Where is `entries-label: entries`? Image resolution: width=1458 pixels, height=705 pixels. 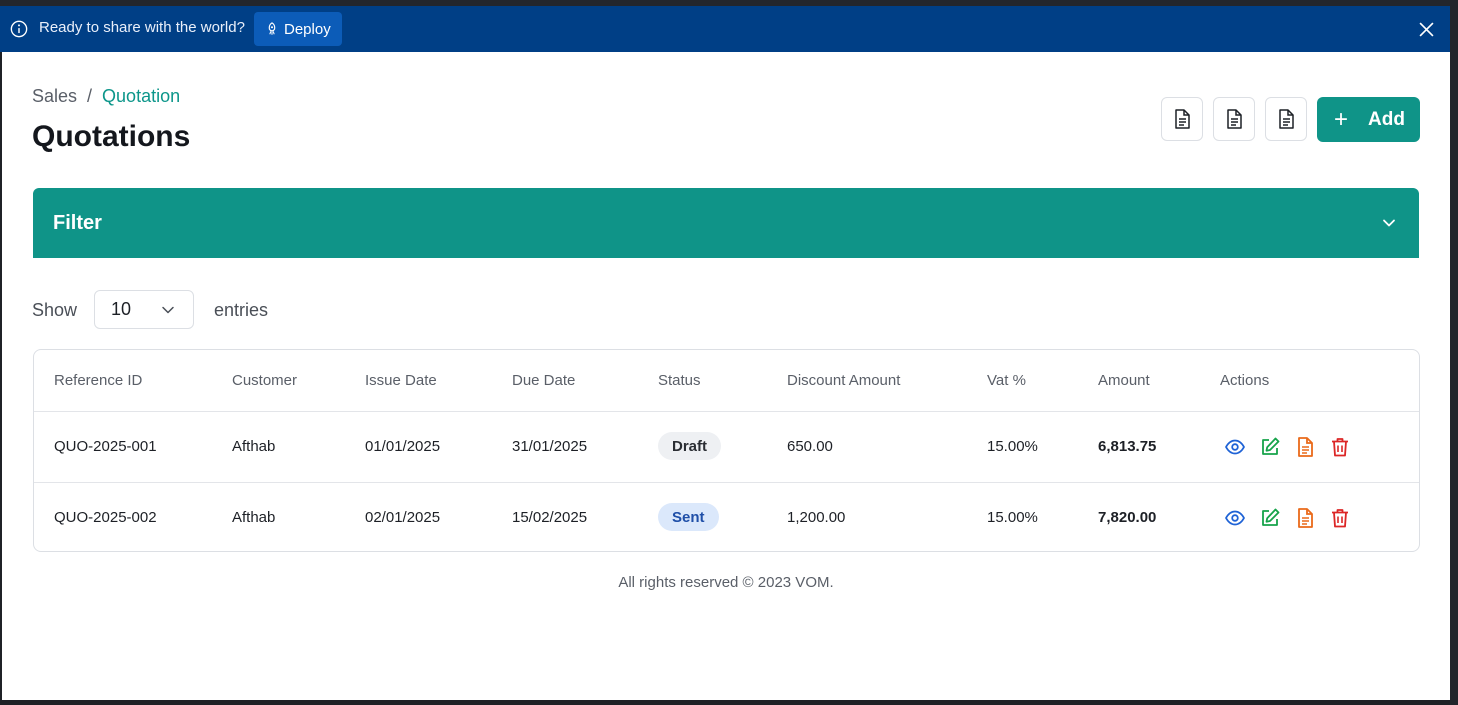 entries-label: entries is located at coordinates (241, 310).